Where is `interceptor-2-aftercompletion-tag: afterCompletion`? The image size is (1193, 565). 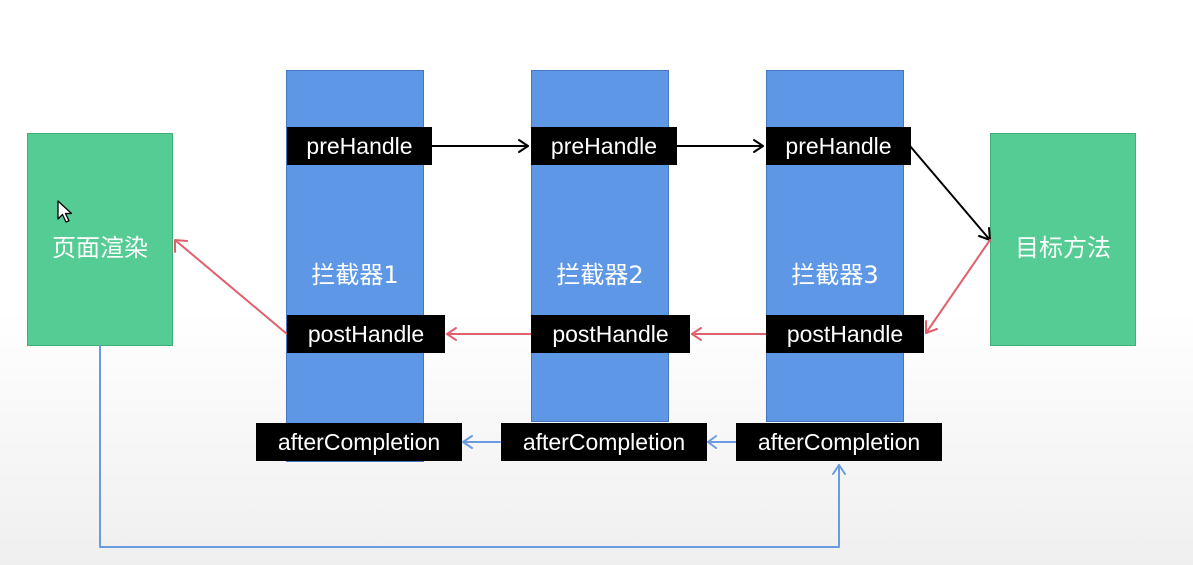 interceptor-2-aftercompletion-tag: afterCompletion is located at coordinates (604, 442).